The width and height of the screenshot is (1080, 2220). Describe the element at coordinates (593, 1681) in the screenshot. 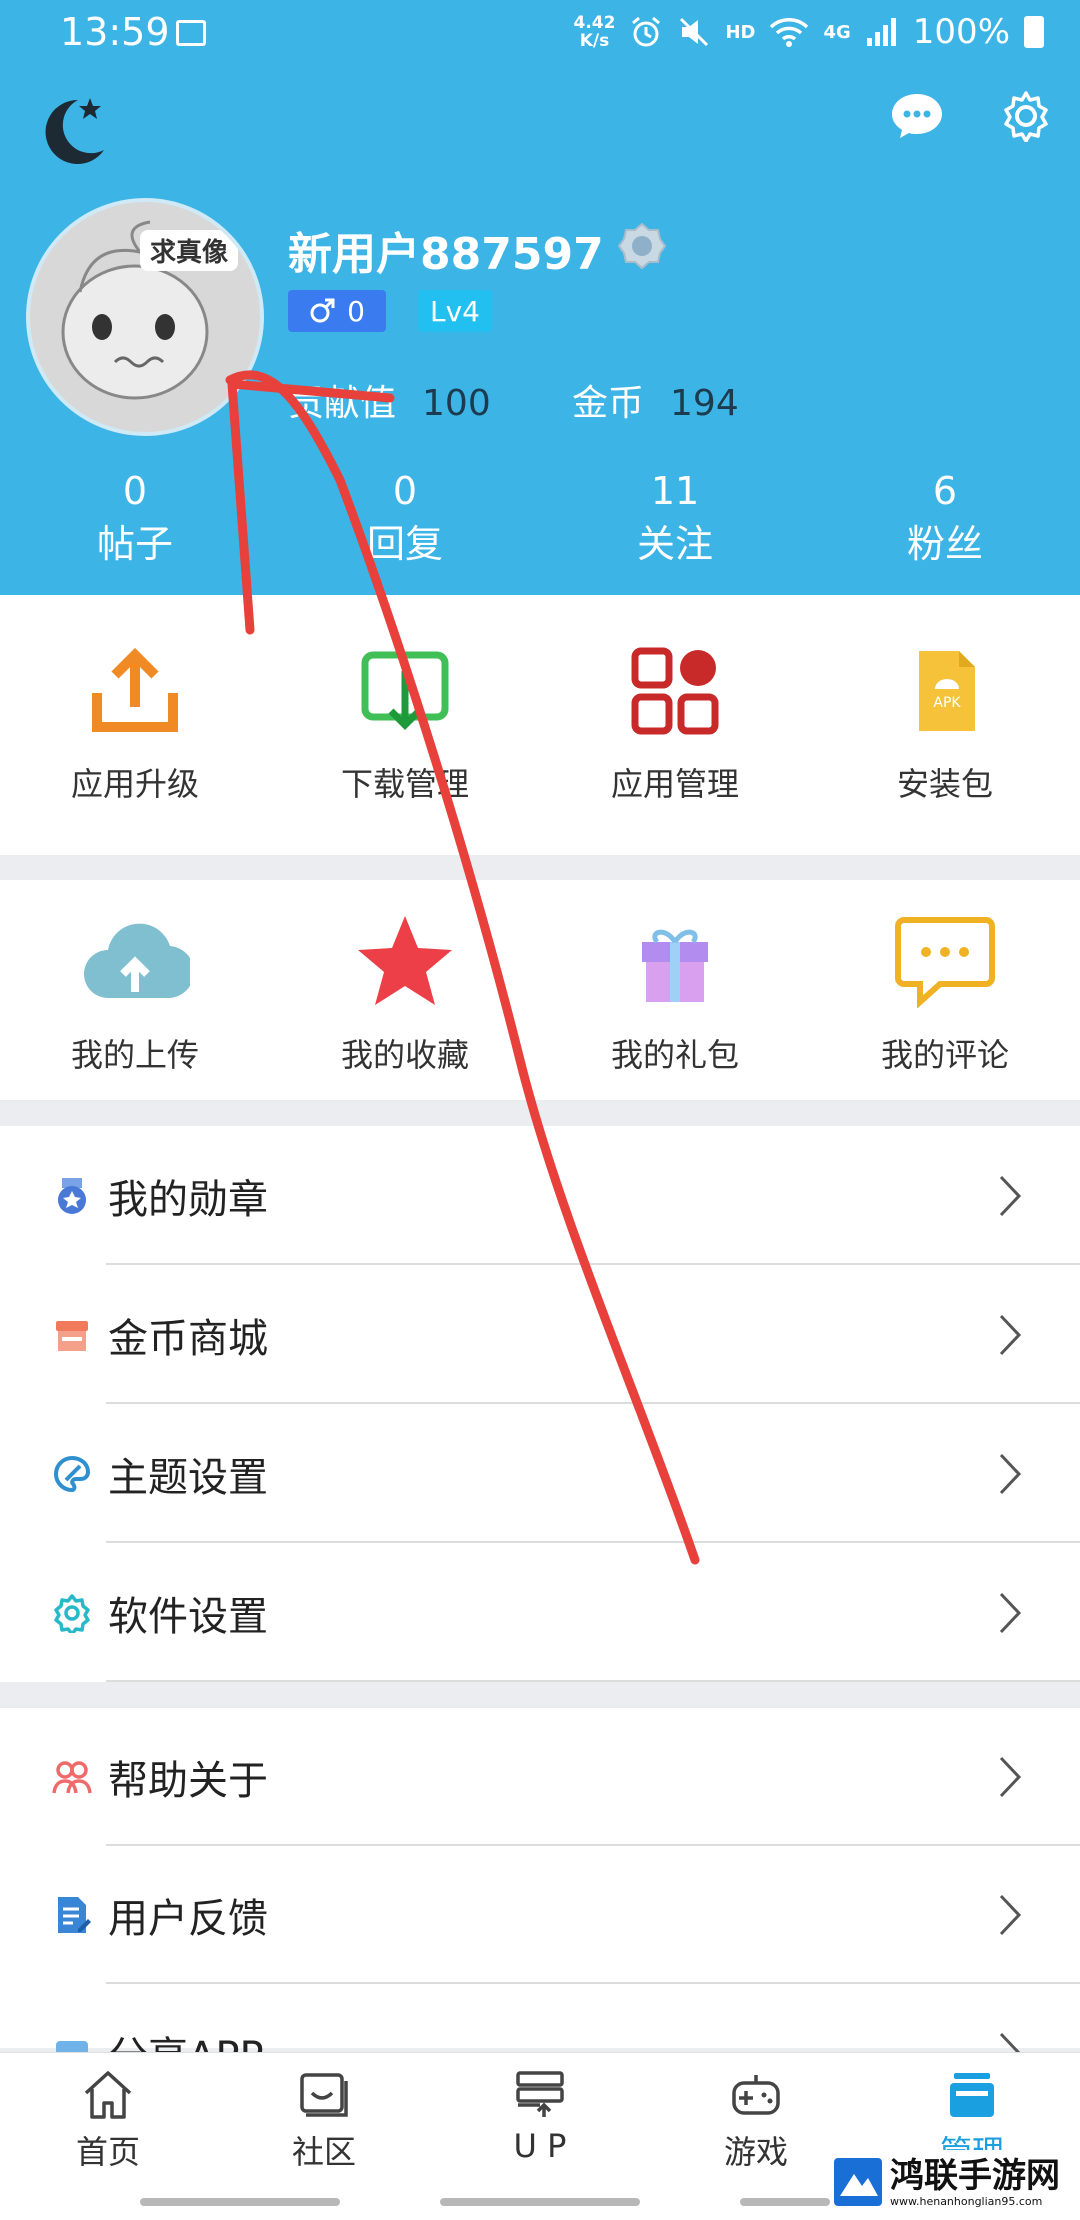

I see `divider` at that location.